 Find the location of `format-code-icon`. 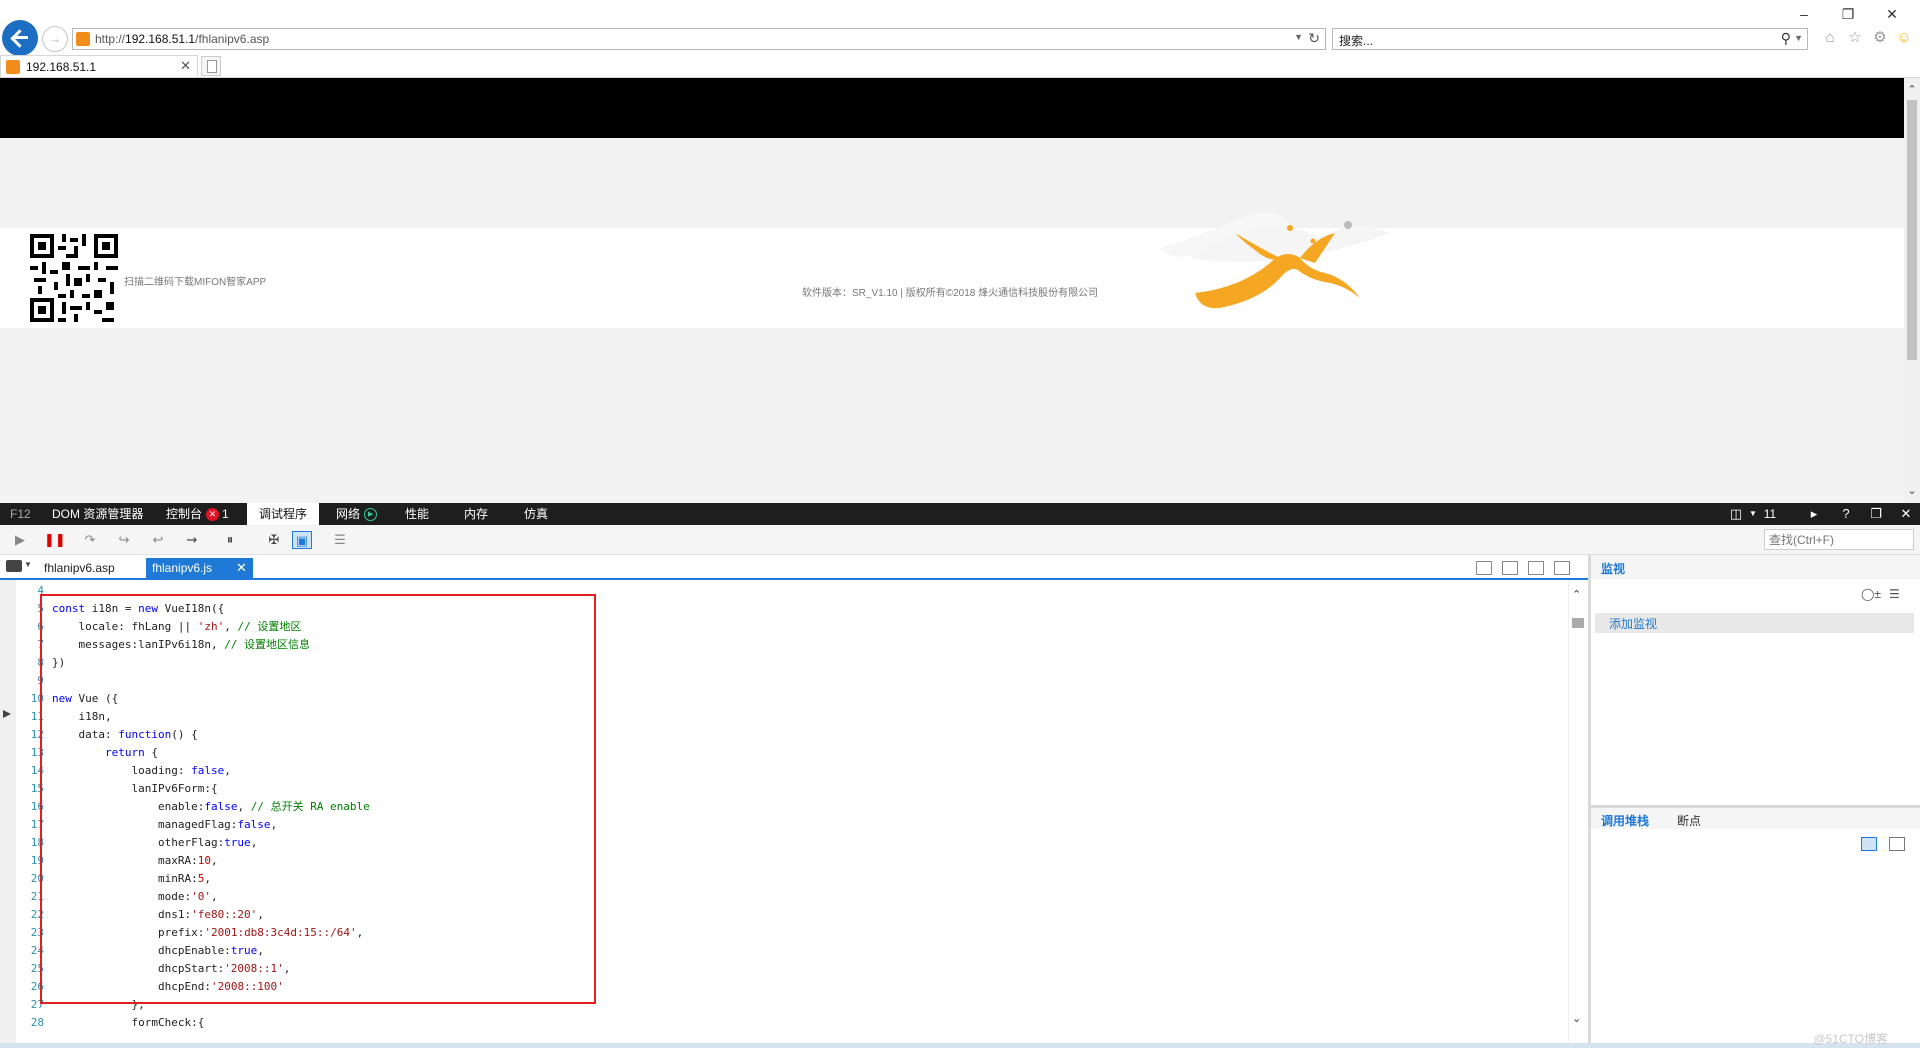

format-code-icon is located at coordinates (1510, 568).